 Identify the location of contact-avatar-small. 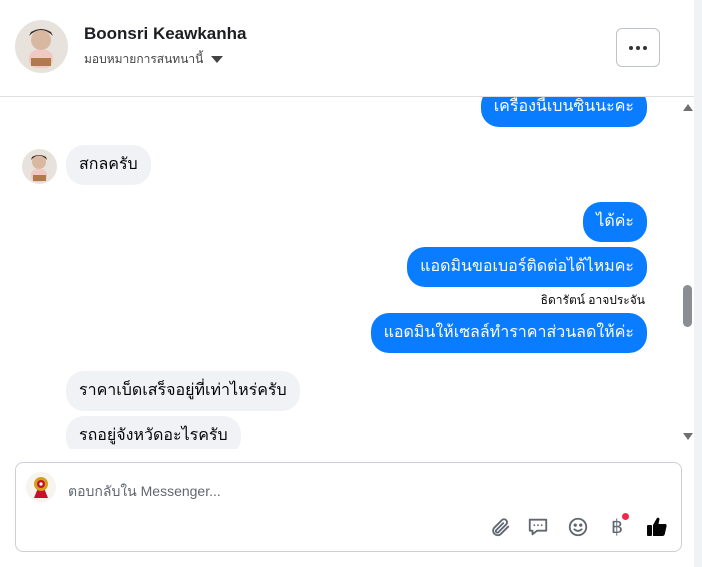
(39, 166).